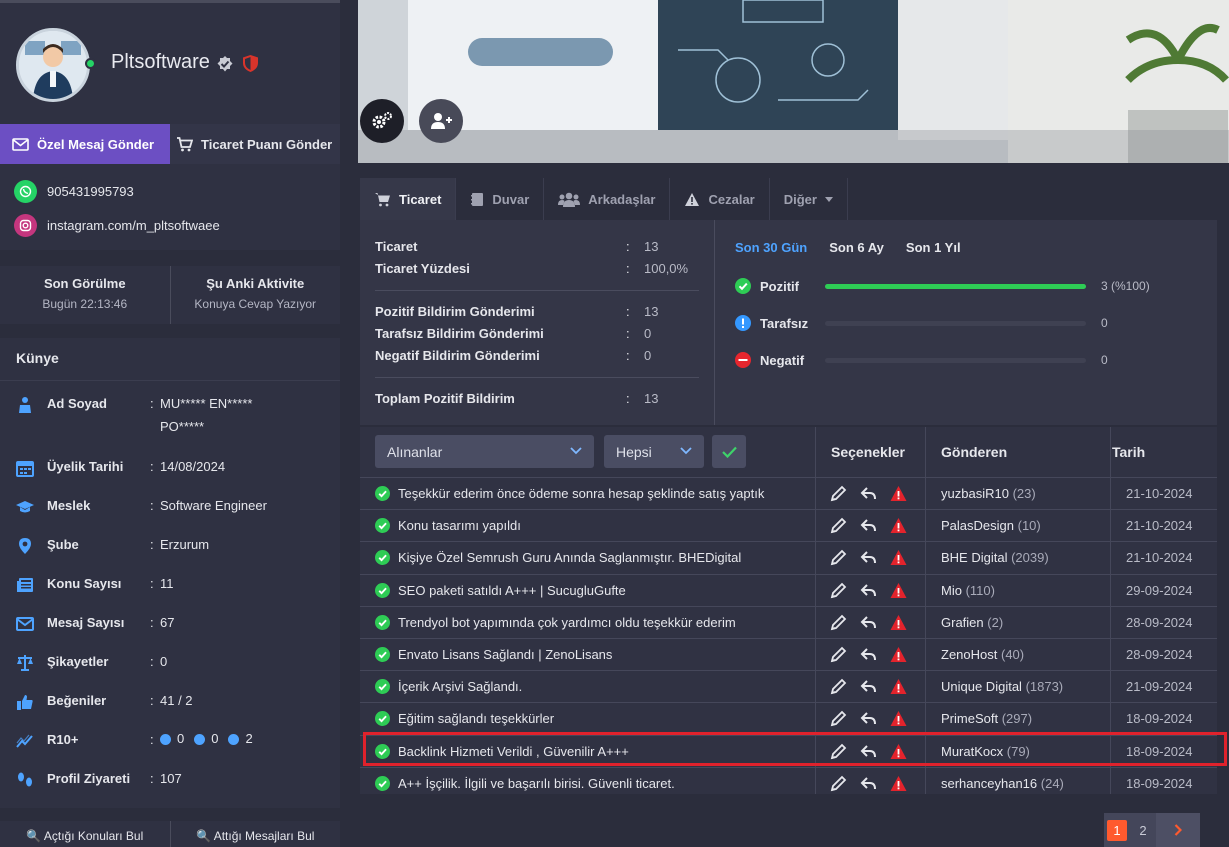 This screenshot has width=1229, height=847. I want to click on period-30-days: Son 30 Gün, so click(771, 247).